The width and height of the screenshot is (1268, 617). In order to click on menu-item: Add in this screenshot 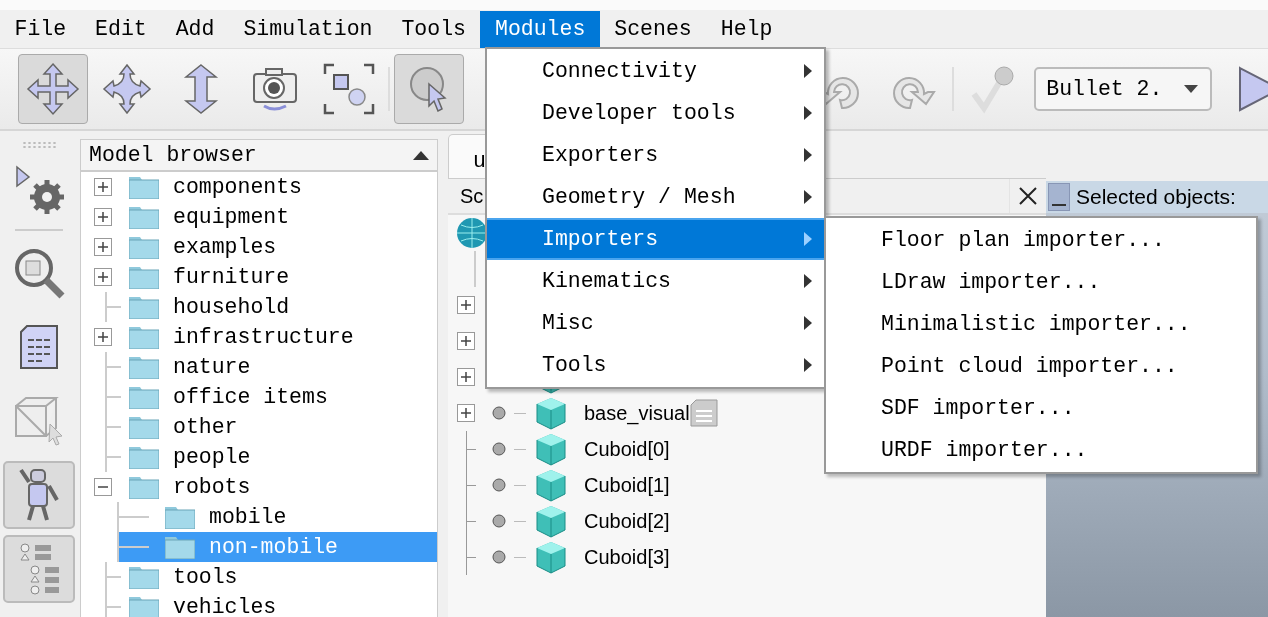, I will do `click(195, 29)`.